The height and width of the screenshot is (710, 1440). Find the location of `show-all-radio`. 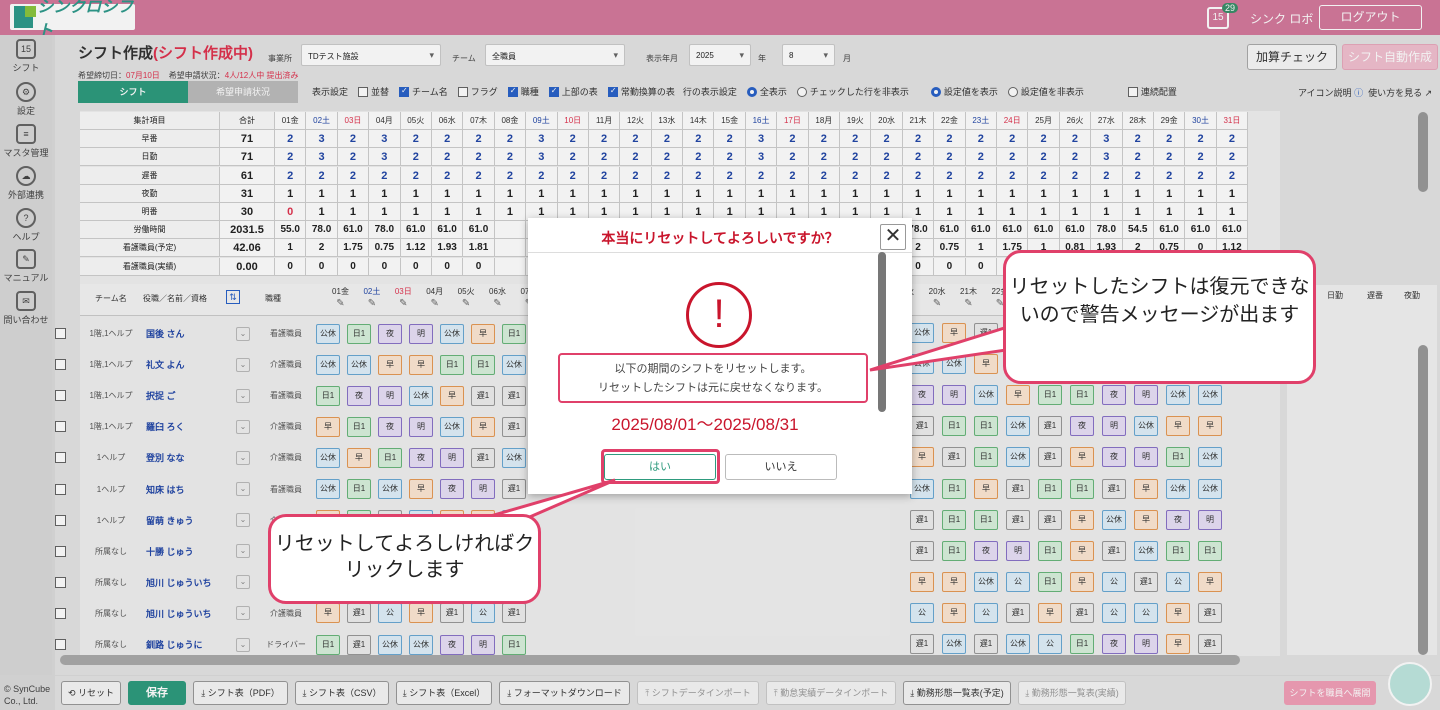

show-all-radio is located at coordinates (751, 91).